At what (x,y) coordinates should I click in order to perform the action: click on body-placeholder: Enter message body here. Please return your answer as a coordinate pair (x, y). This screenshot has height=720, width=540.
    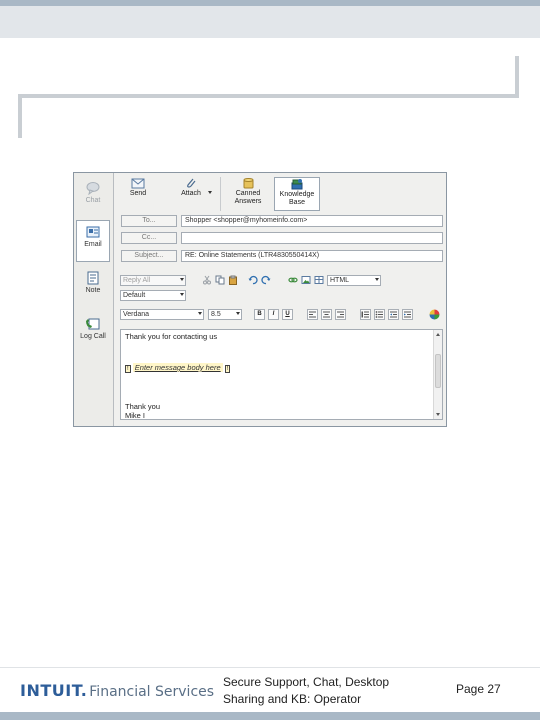
    Looking at the image, I should click on (177, 367).